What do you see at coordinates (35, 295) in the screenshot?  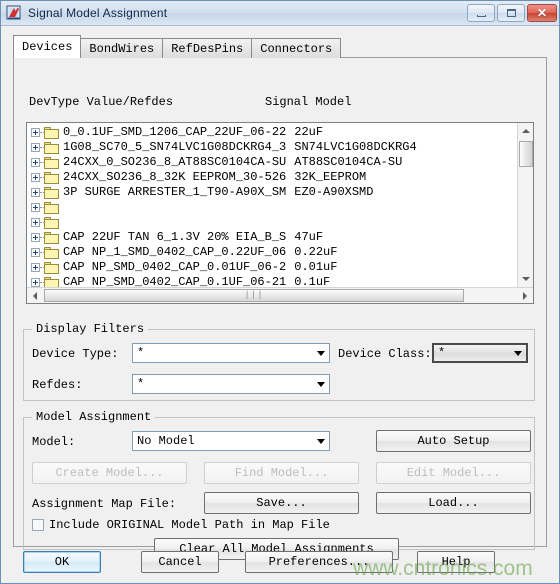 I see `scroll-left-button` at bounding box center [35, 295].